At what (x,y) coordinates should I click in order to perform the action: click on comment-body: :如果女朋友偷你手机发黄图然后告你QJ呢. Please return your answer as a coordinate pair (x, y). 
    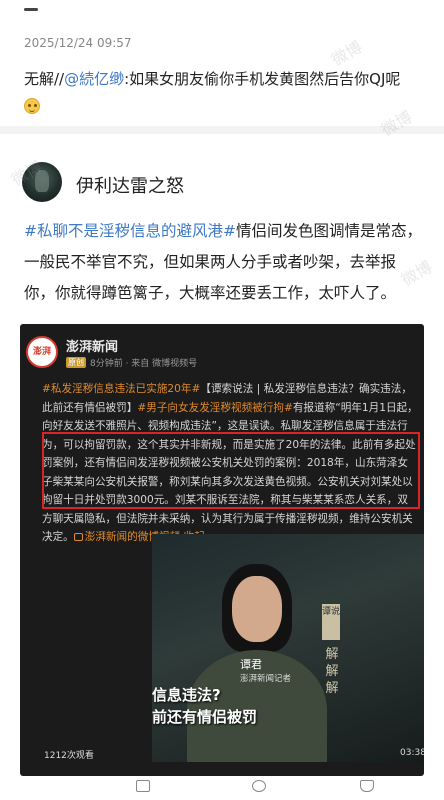
    Looking at the image, I should click on (262, 79).